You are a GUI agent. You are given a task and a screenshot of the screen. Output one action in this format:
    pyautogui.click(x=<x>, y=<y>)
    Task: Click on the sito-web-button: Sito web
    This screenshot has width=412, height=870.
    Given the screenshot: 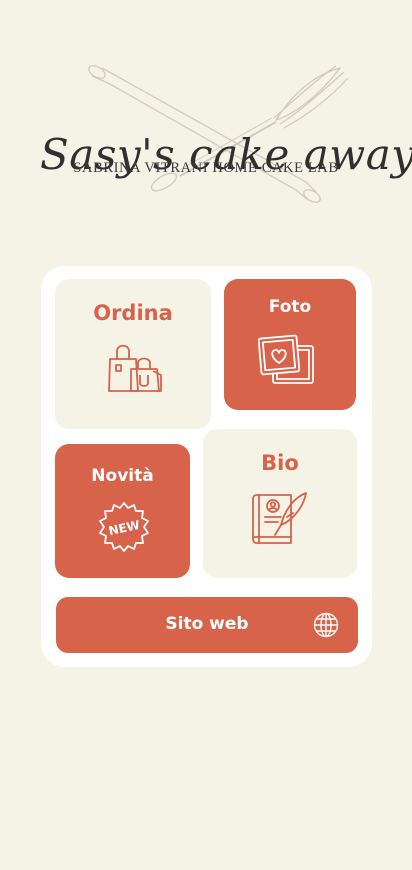 What is the action you would take?
    pyautogui.click(x=207, y=625)
    